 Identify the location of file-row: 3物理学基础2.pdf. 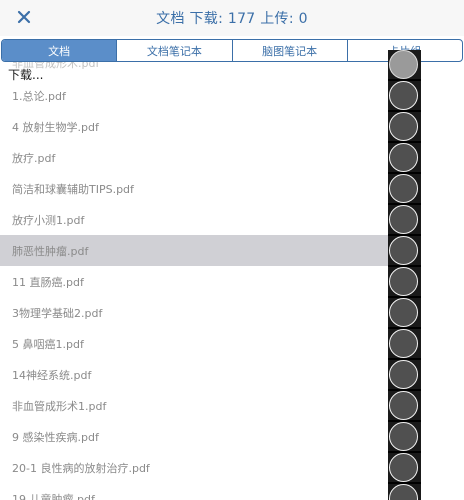
(194, 312).